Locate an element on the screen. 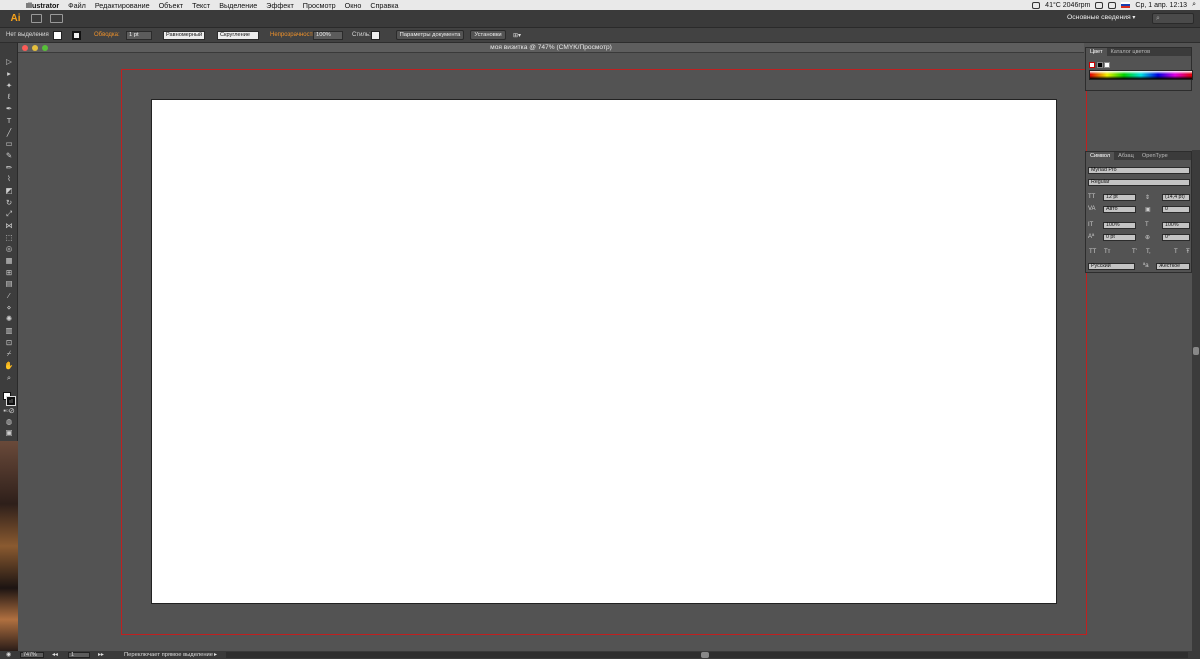  tracking-field: 0 is located at coordinates (1176, 209).